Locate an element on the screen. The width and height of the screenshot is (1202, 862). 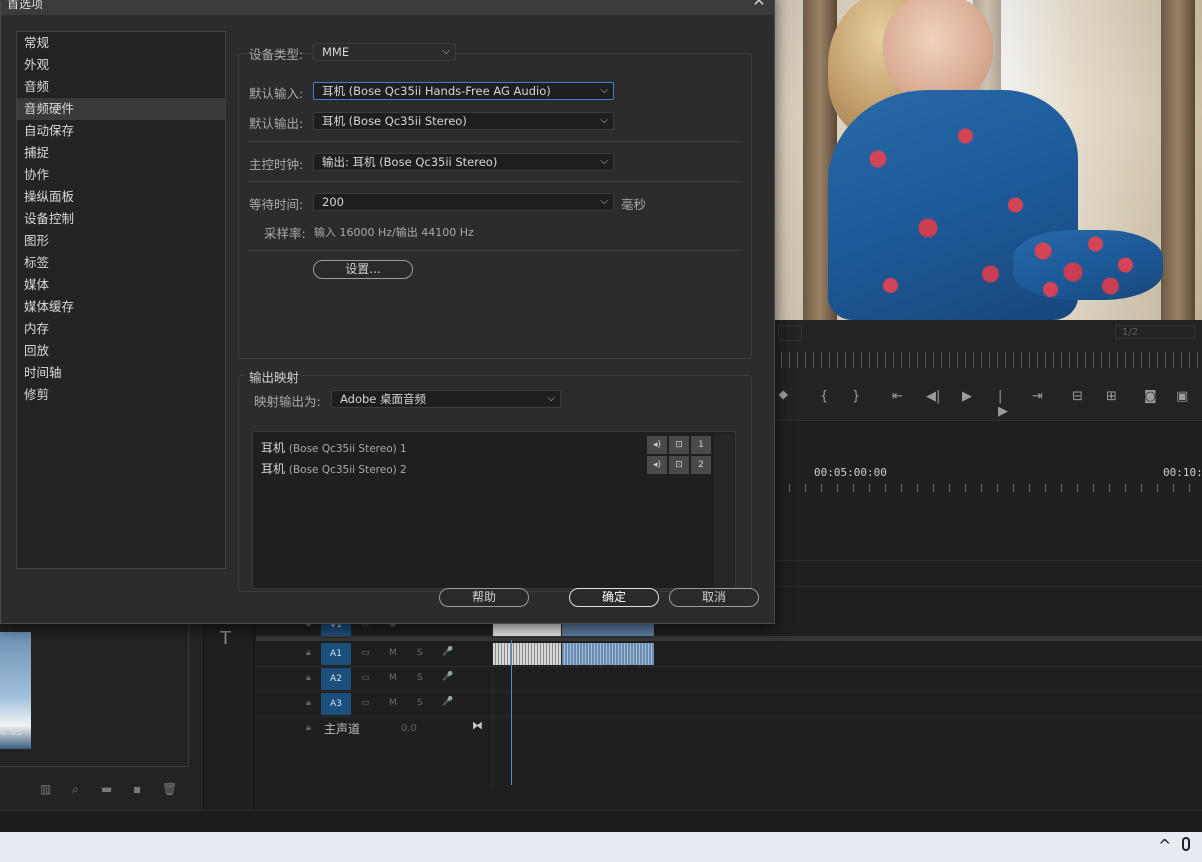
master-volume-value: 0.0 is located at coordinates (409, 728).